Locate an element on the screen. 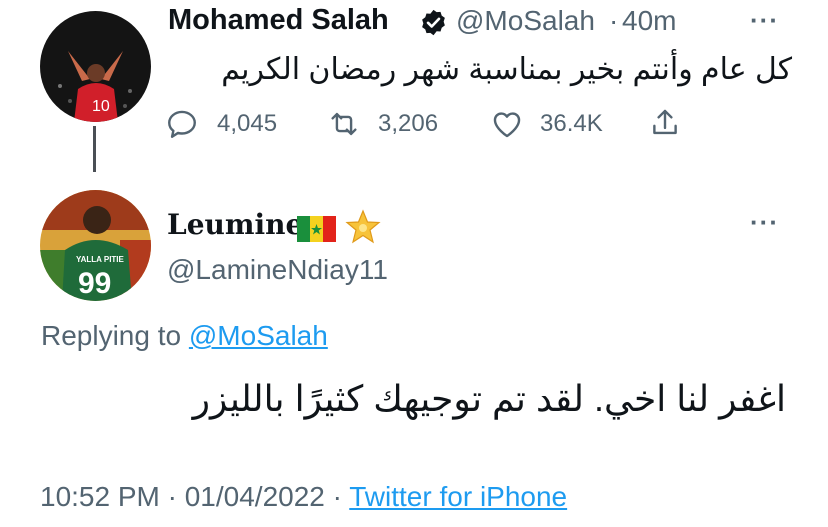  verified-badge-icon is located at coordinates (433, 22).